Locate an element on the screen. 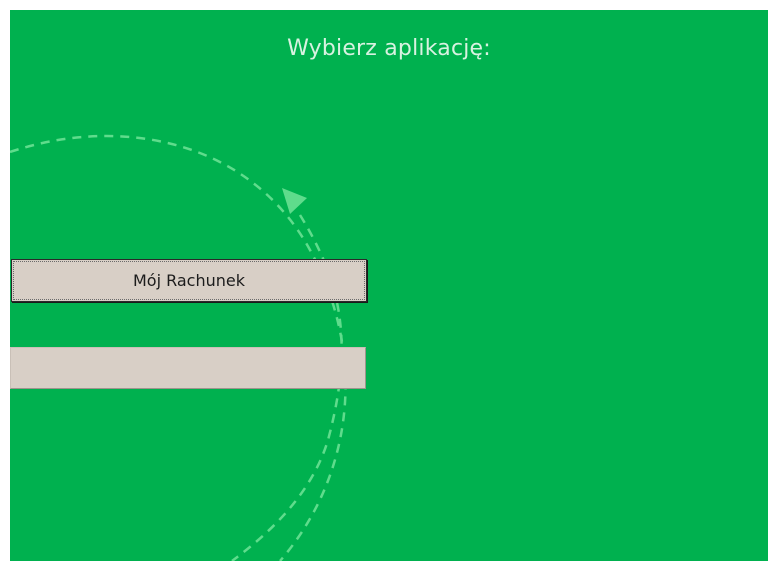 The image size is (770, 562). app-button-label: Mój Rachunek is located at coordinates (189, 280).